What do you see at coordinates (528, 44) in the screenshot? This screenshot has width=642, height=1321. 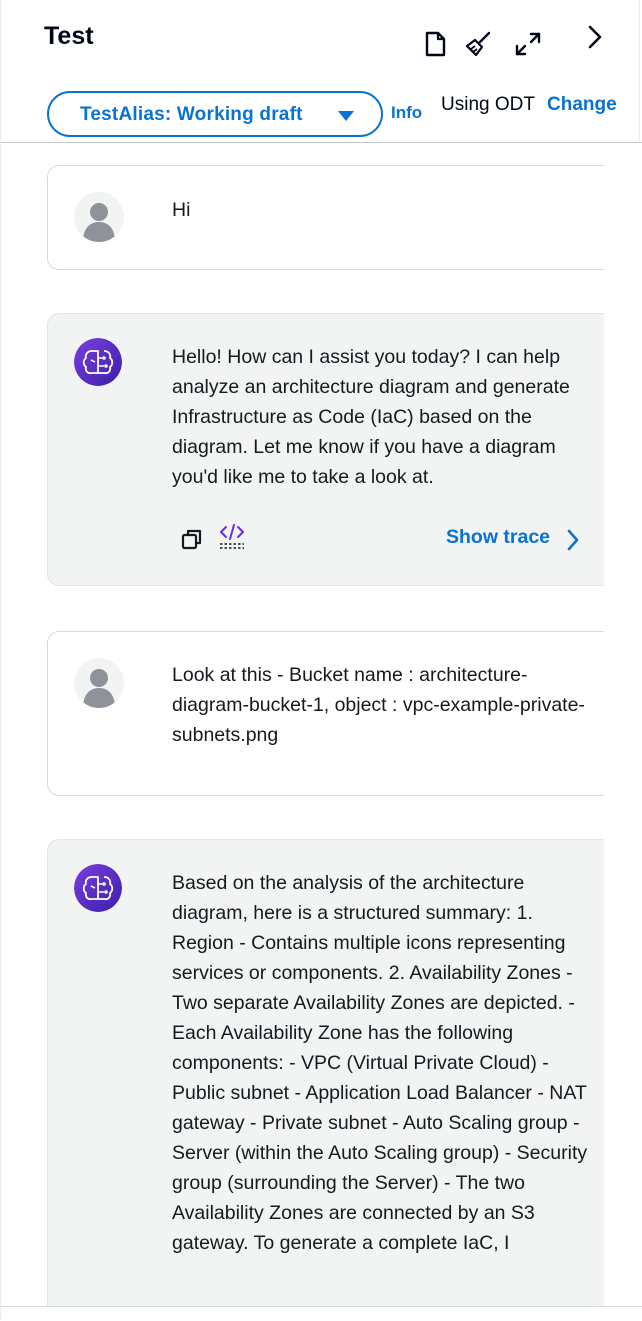 I see `expand-icon` at bounding box center [528, 44].